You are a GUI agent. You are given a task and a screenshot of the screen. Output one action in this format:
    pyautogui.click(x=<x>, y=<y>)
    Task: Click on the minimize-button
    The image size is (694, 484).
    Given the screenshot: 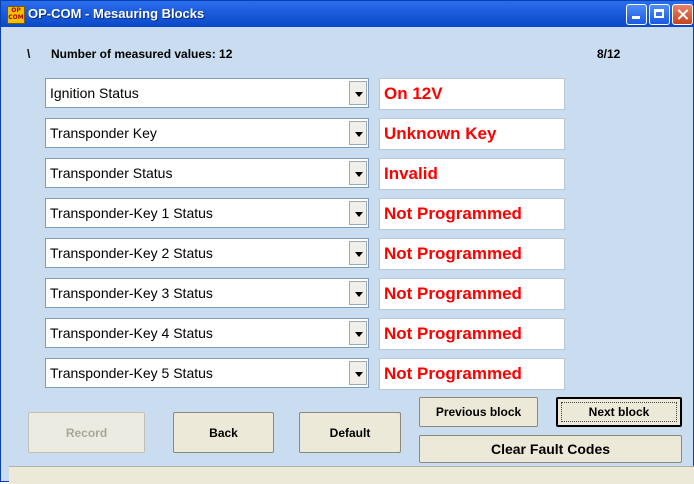 What is the action you would take?
    pyautogui.click(x=636, y=14)
    